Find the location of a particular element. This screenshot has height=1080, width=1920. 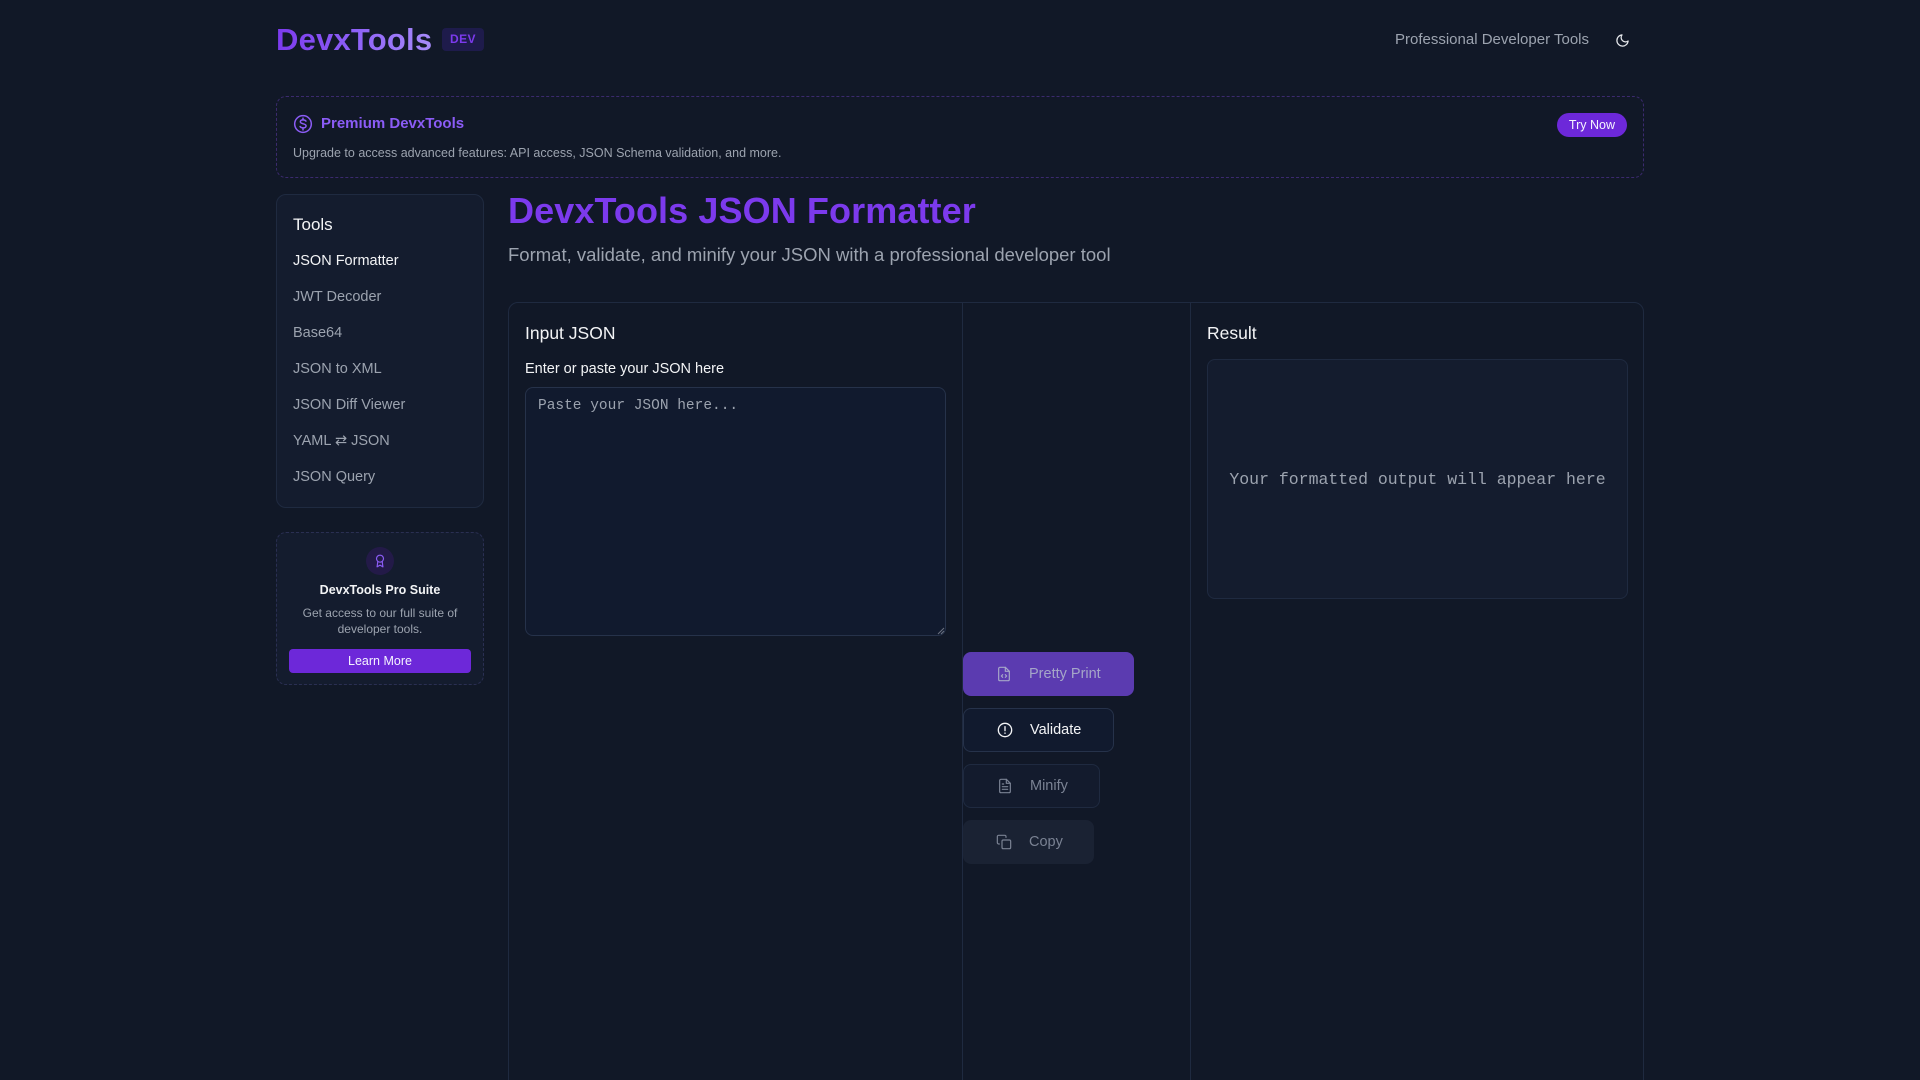

learn-more-button: Learn More is located at coordinates (380, 661).